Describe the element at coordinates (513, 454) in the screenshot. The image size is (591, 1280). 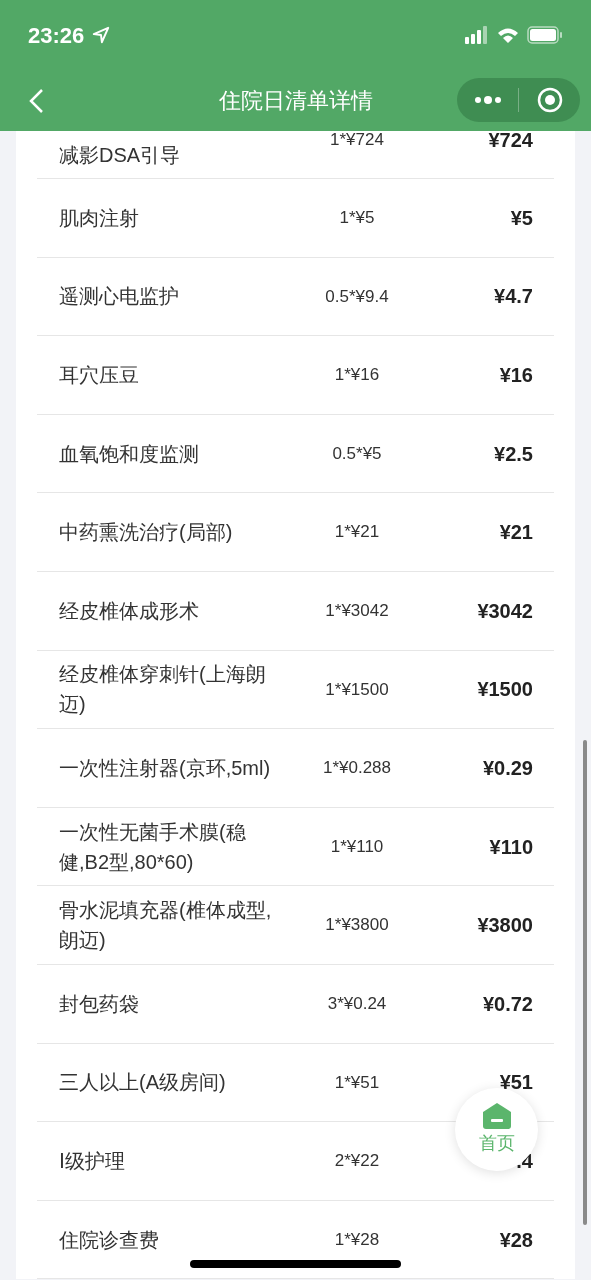
I see `item-total: ¥2.5` at that location.